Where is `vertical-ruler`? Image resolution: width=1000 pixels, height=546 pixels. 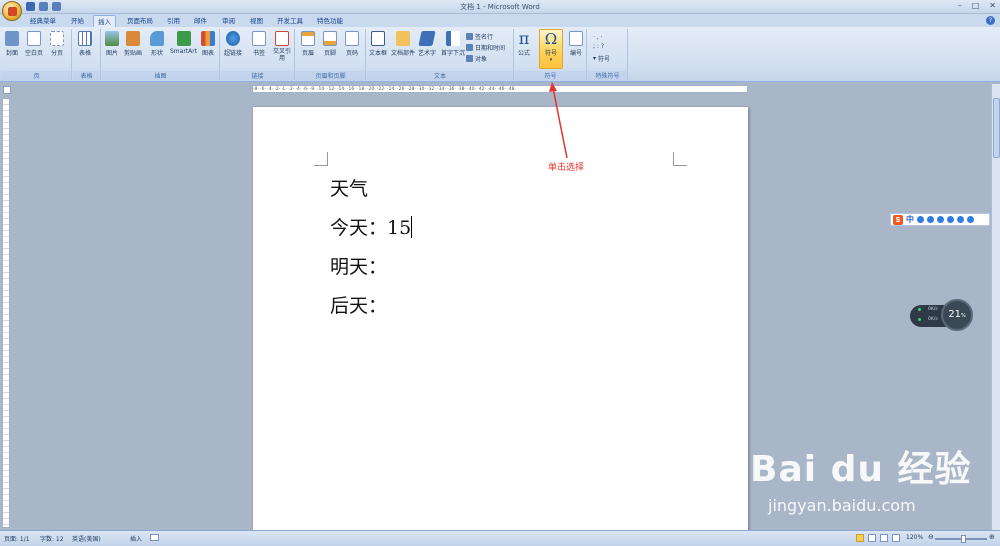 vertical-ruler is located at coordinates (6, 313).